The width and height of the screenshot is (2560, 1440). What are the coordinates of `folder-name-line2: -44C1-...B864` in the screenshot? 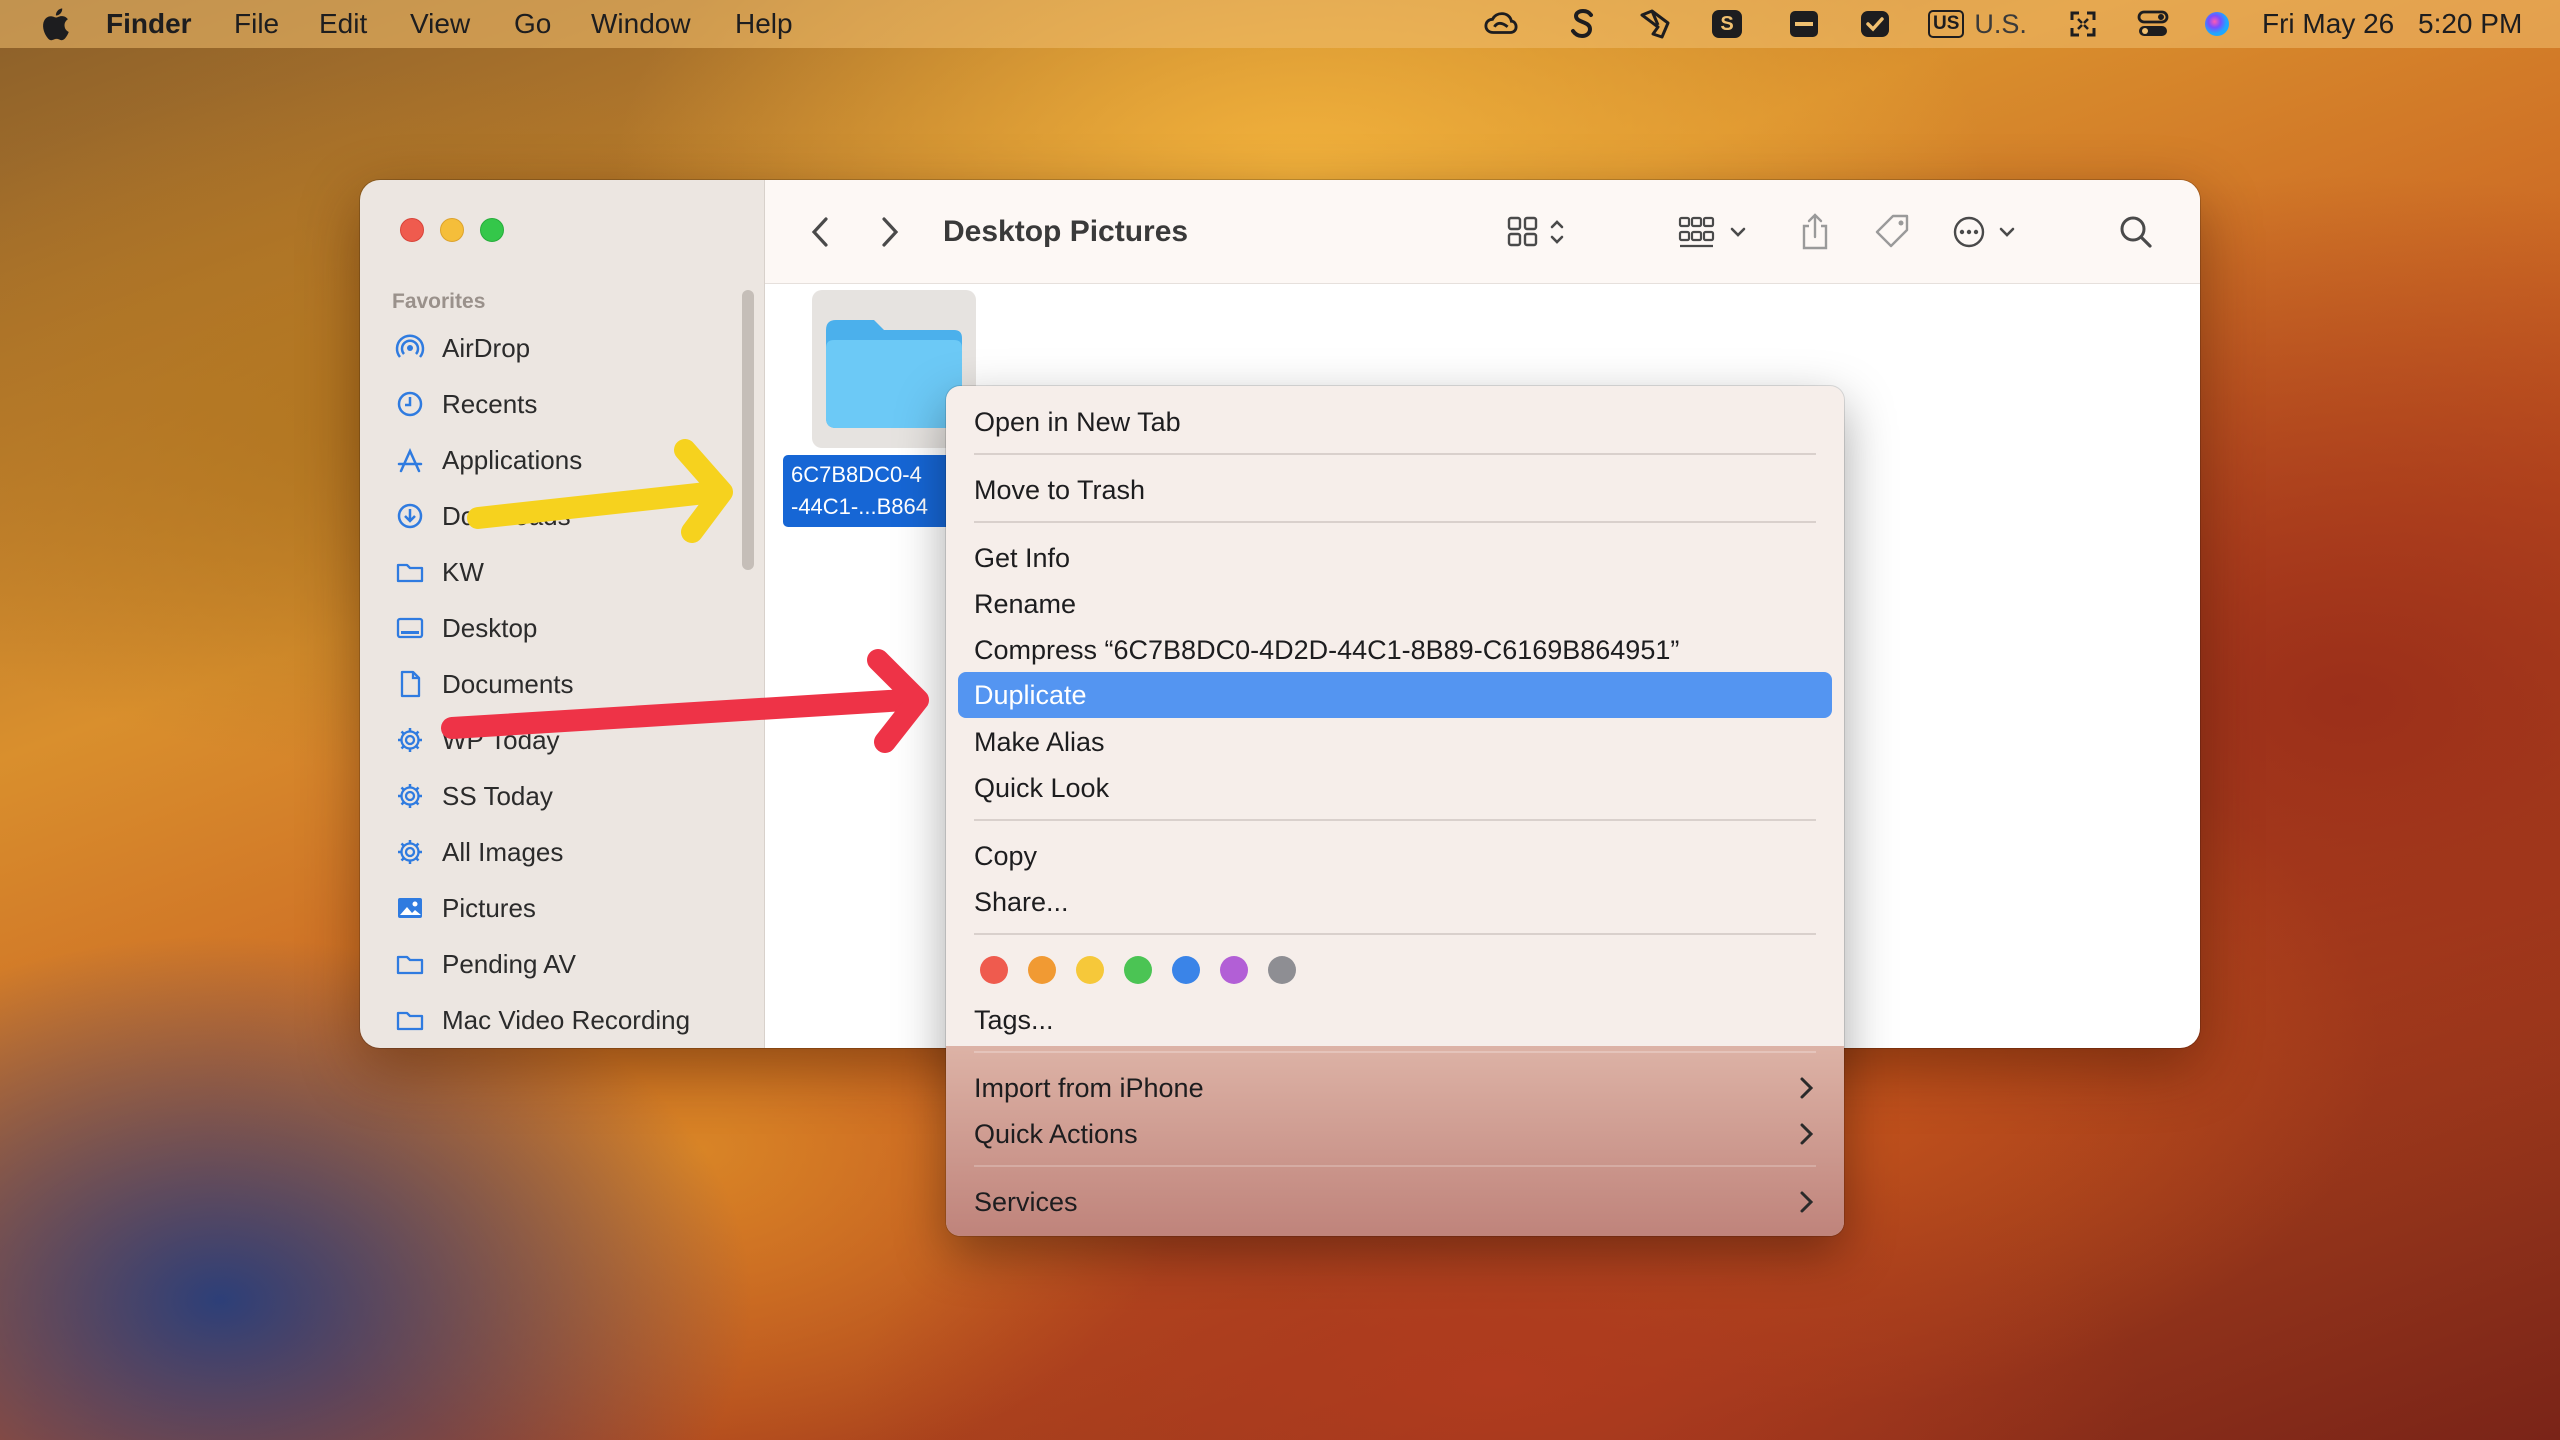 It's located at (859, 506).